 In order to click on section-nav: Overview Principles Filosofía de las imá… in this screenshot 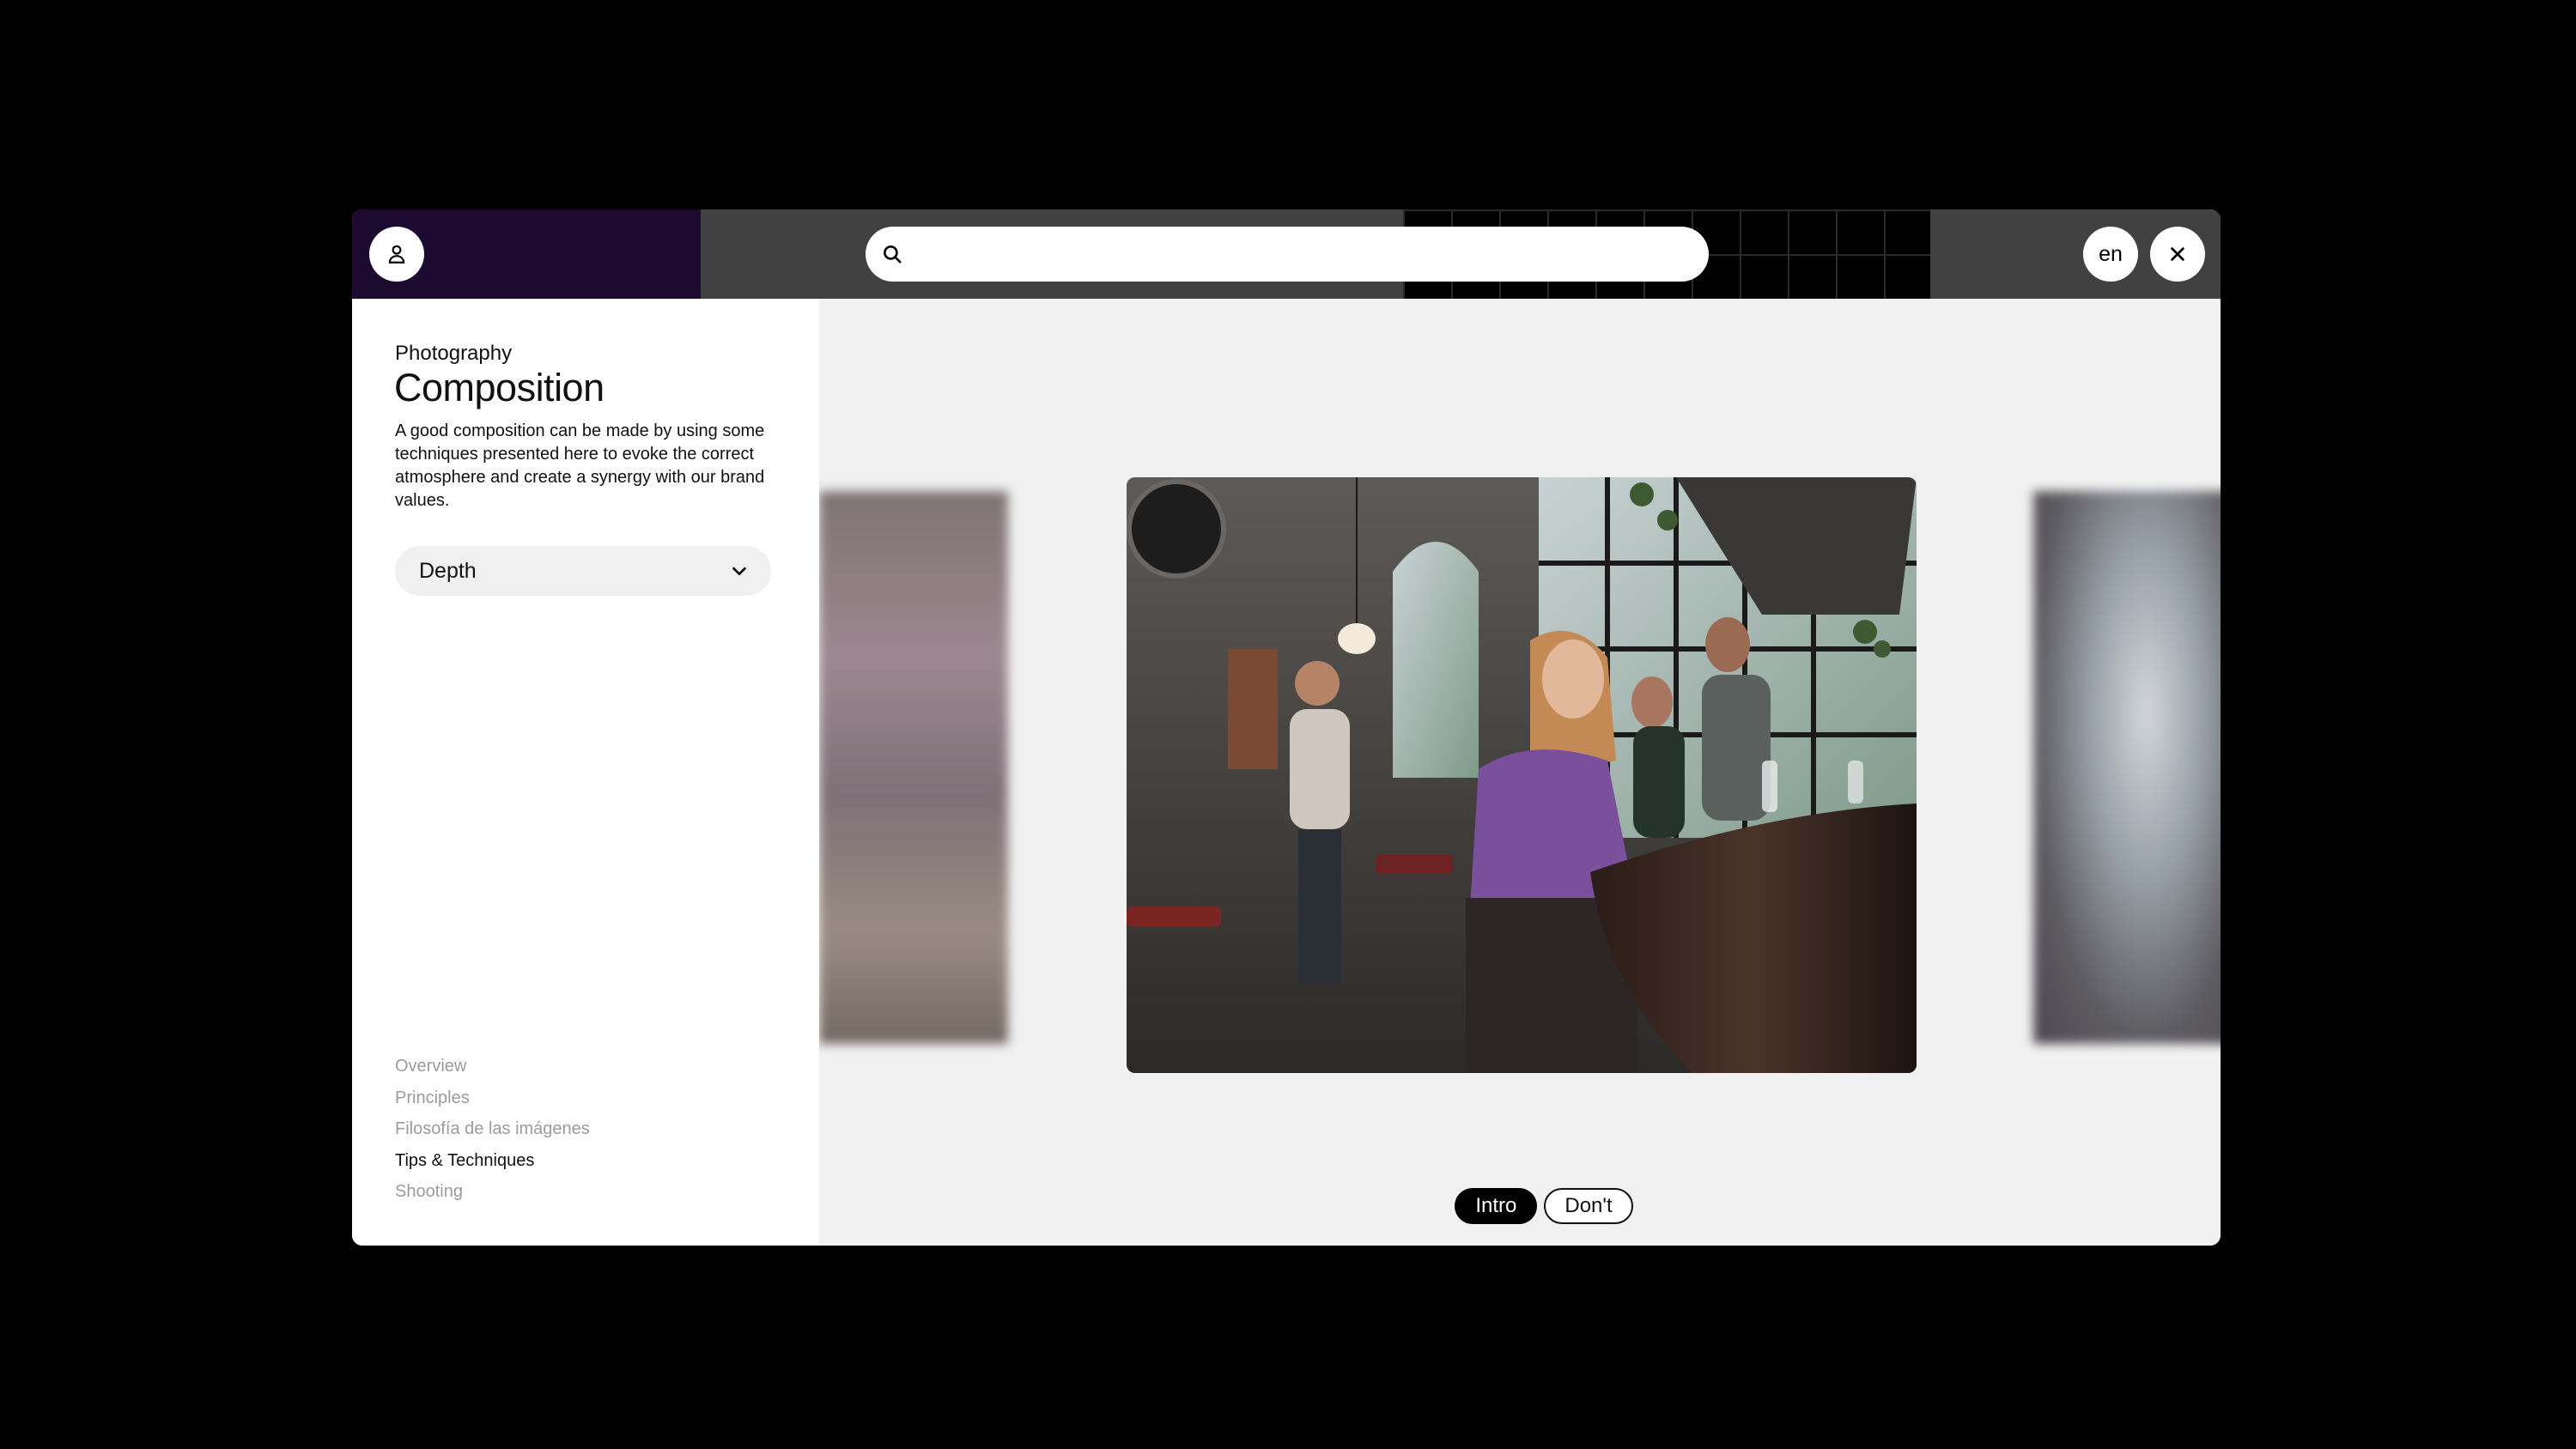, I will do `click(492, 1129)`.